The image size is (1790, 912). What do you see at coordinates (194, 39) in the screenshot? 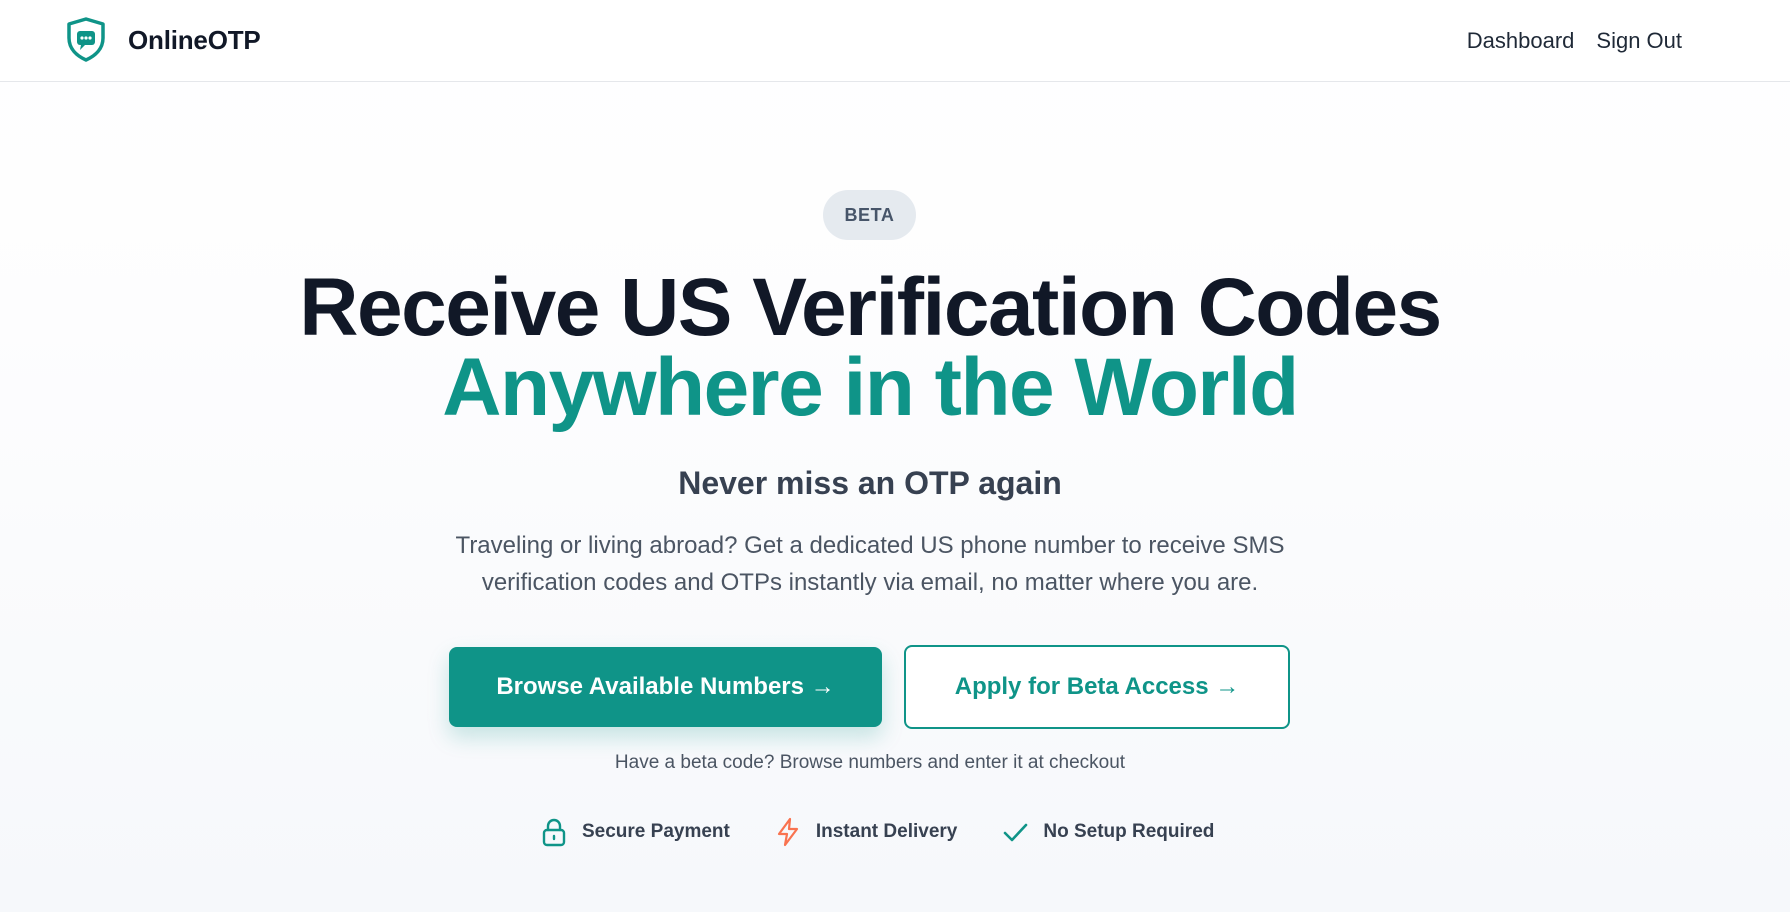
I see `brand-name: OnlineOTP` at bounding box center [194, 39].